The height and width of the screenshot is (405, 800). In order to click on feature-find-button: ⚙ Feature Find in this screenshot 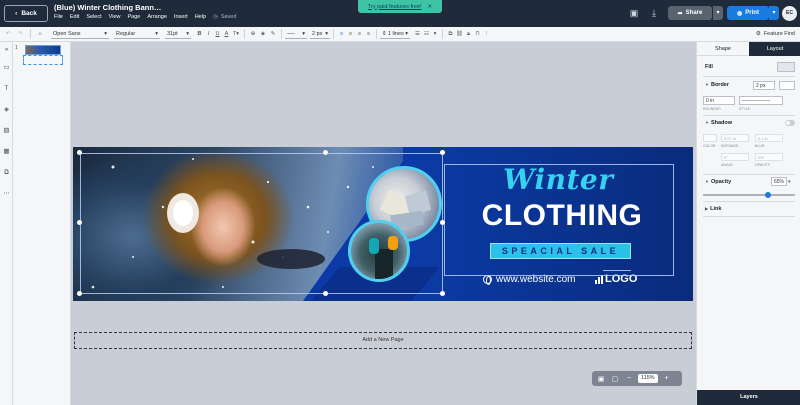, I will do `click(775, 34)`.